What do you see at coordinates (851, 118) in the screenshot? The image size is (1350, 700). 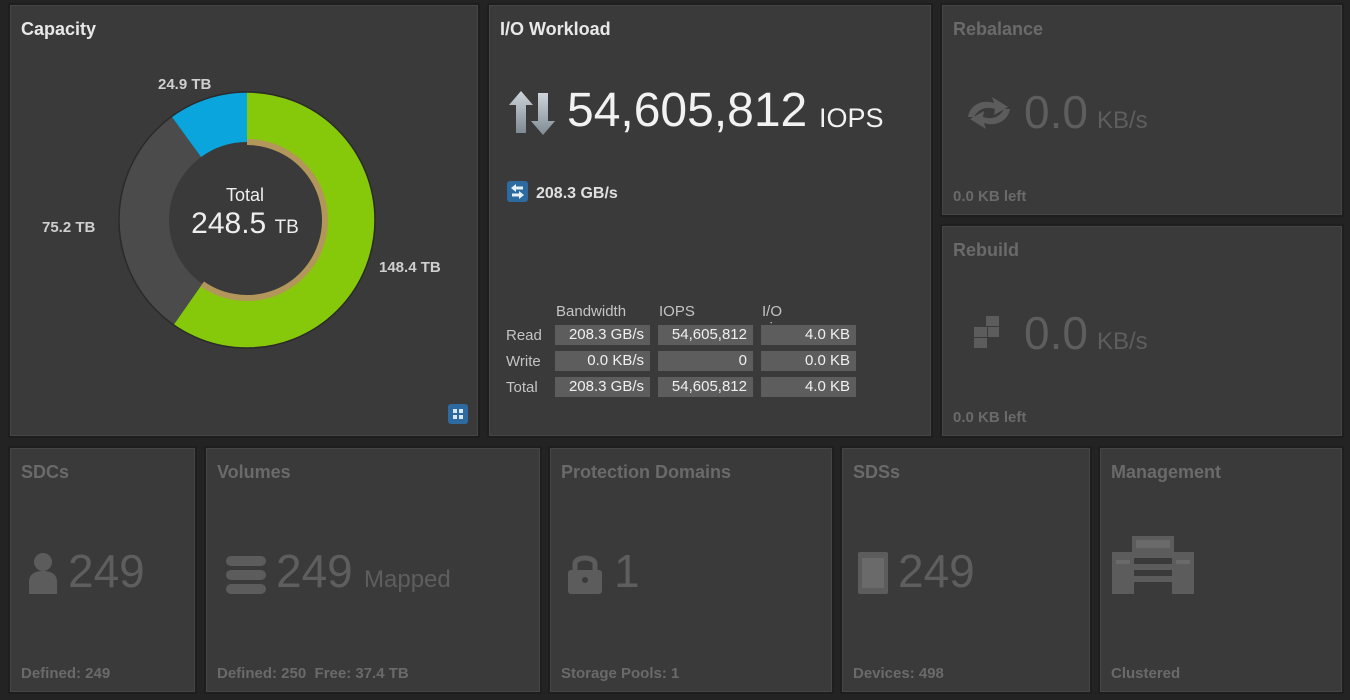 I see `iops-unit: IOPS` at bounding box center [851, 118].